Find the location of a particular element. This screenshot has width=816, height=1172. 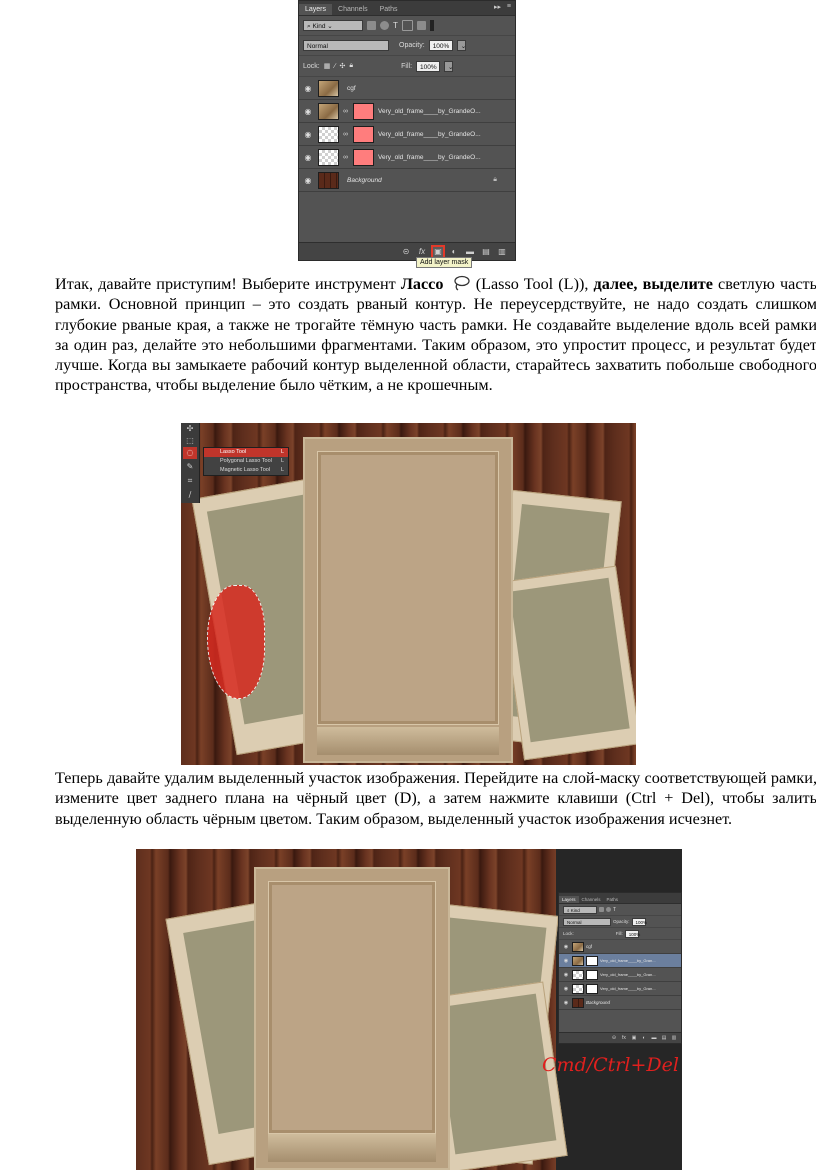

quick-select-tool-icon: ✎ is located at coordinates (190, 467).